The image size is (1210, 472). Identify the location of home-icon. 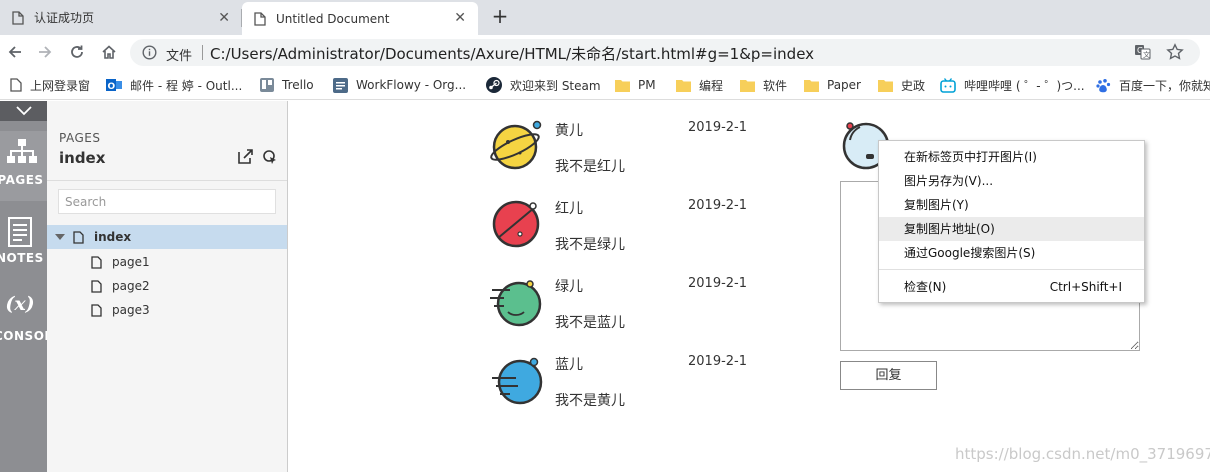
(109, 52).